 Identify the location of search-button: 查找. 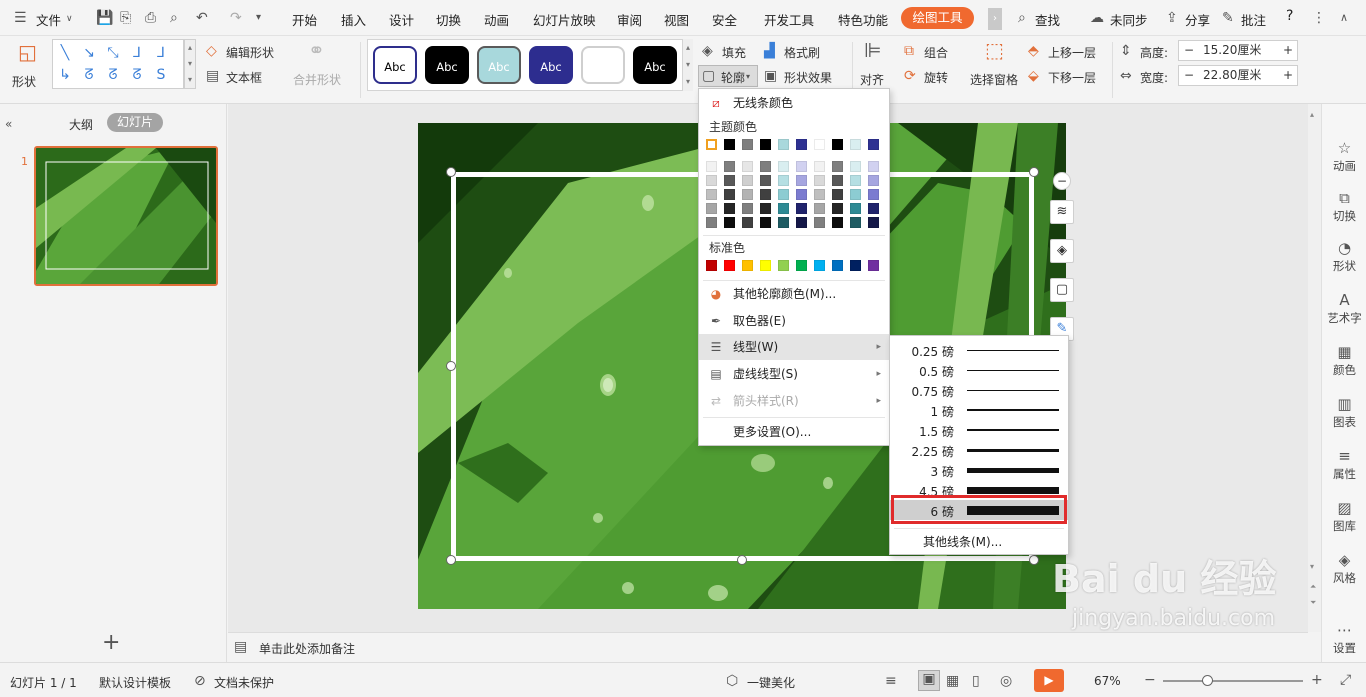
(1047, 19).